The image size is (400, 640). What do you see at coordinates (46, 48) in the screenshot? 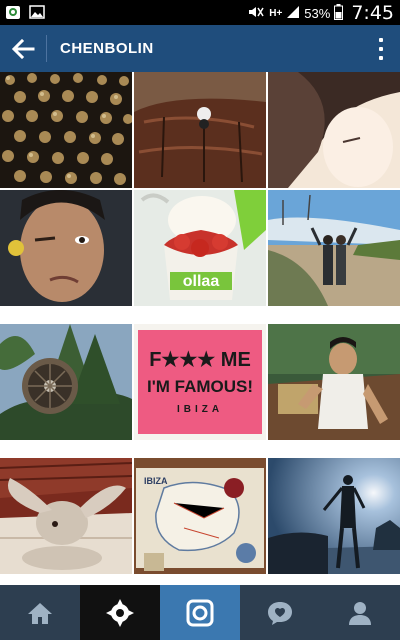
I see `app-bar-divider` at bounding box center [46, 48].